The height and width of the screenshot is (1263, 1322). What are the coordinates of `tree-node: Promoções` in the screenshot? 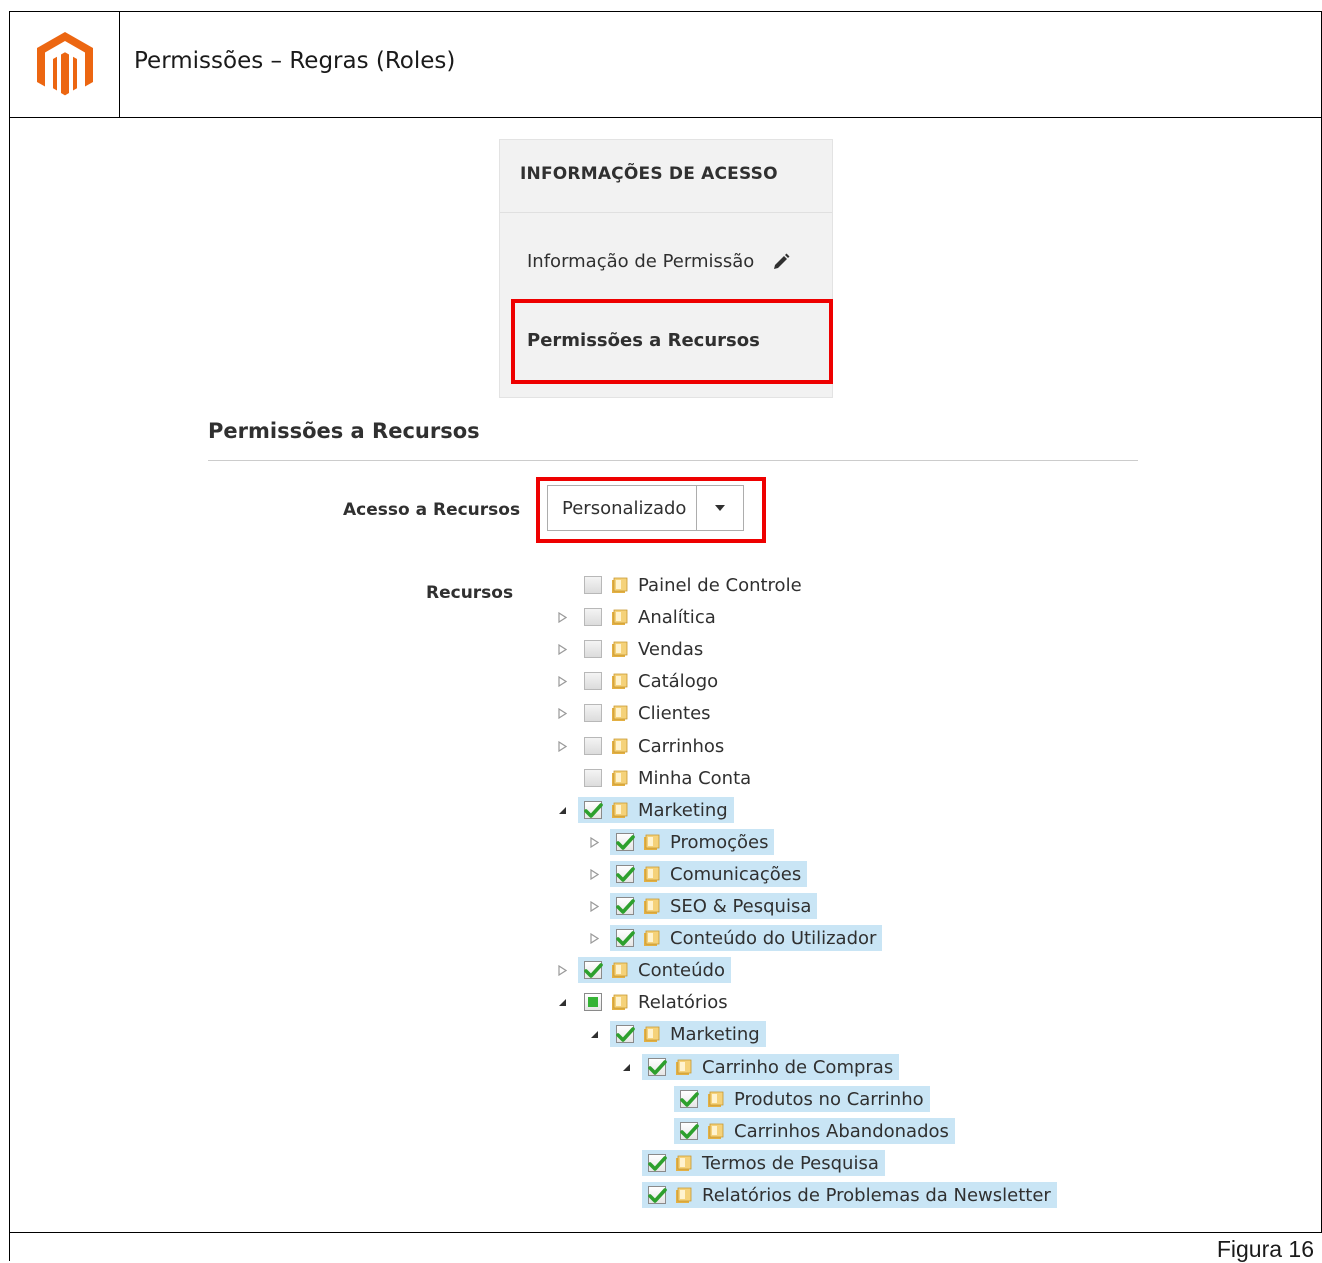 It's located at (682, 842).